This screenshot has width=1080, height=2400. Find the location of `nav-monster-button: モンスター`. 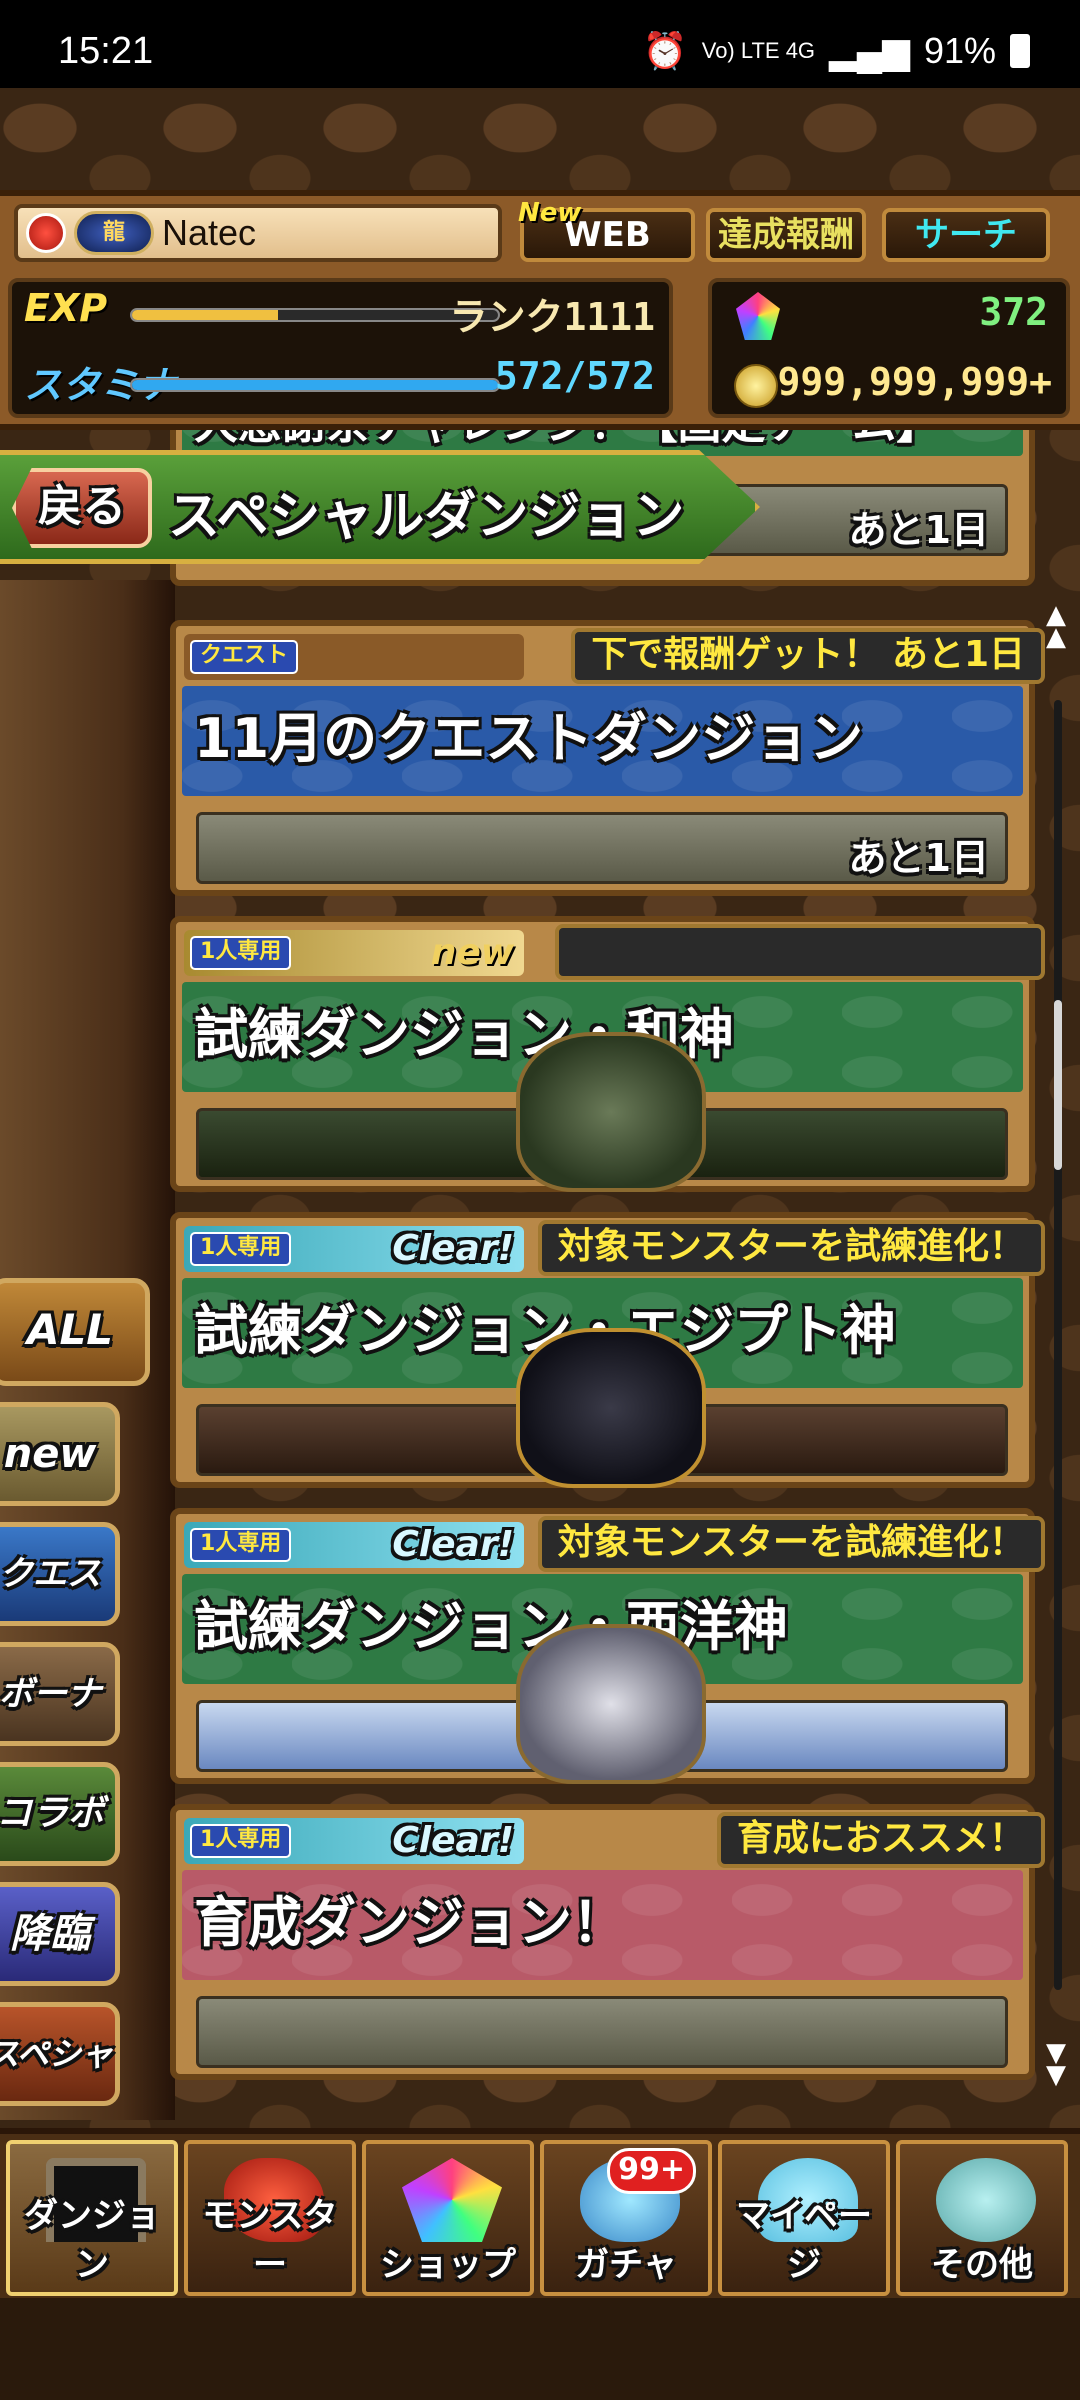

nav-monster-button: モンスター is located at coordinates (270, 2218).